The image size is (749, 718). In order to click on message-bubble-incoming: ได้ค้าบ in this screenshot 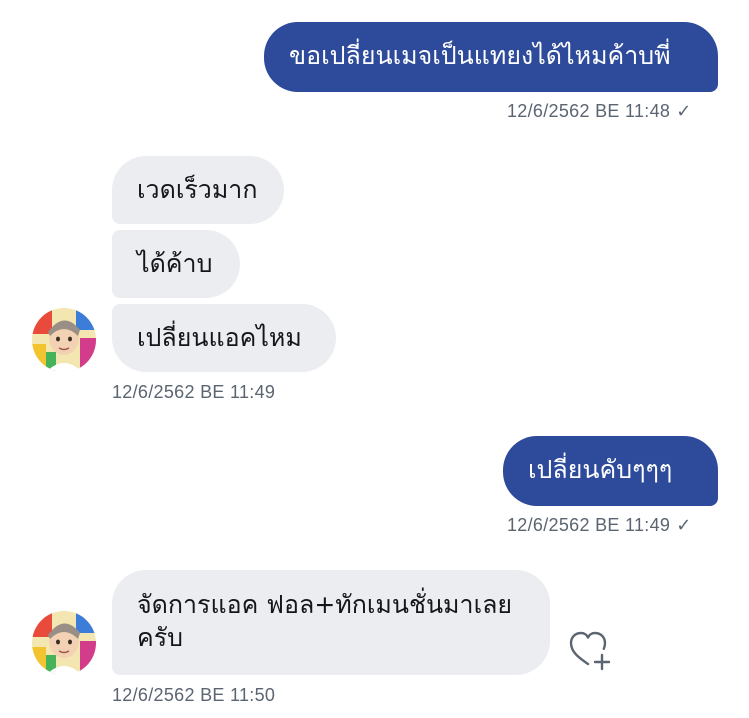, I will do `click(176, 264)`.